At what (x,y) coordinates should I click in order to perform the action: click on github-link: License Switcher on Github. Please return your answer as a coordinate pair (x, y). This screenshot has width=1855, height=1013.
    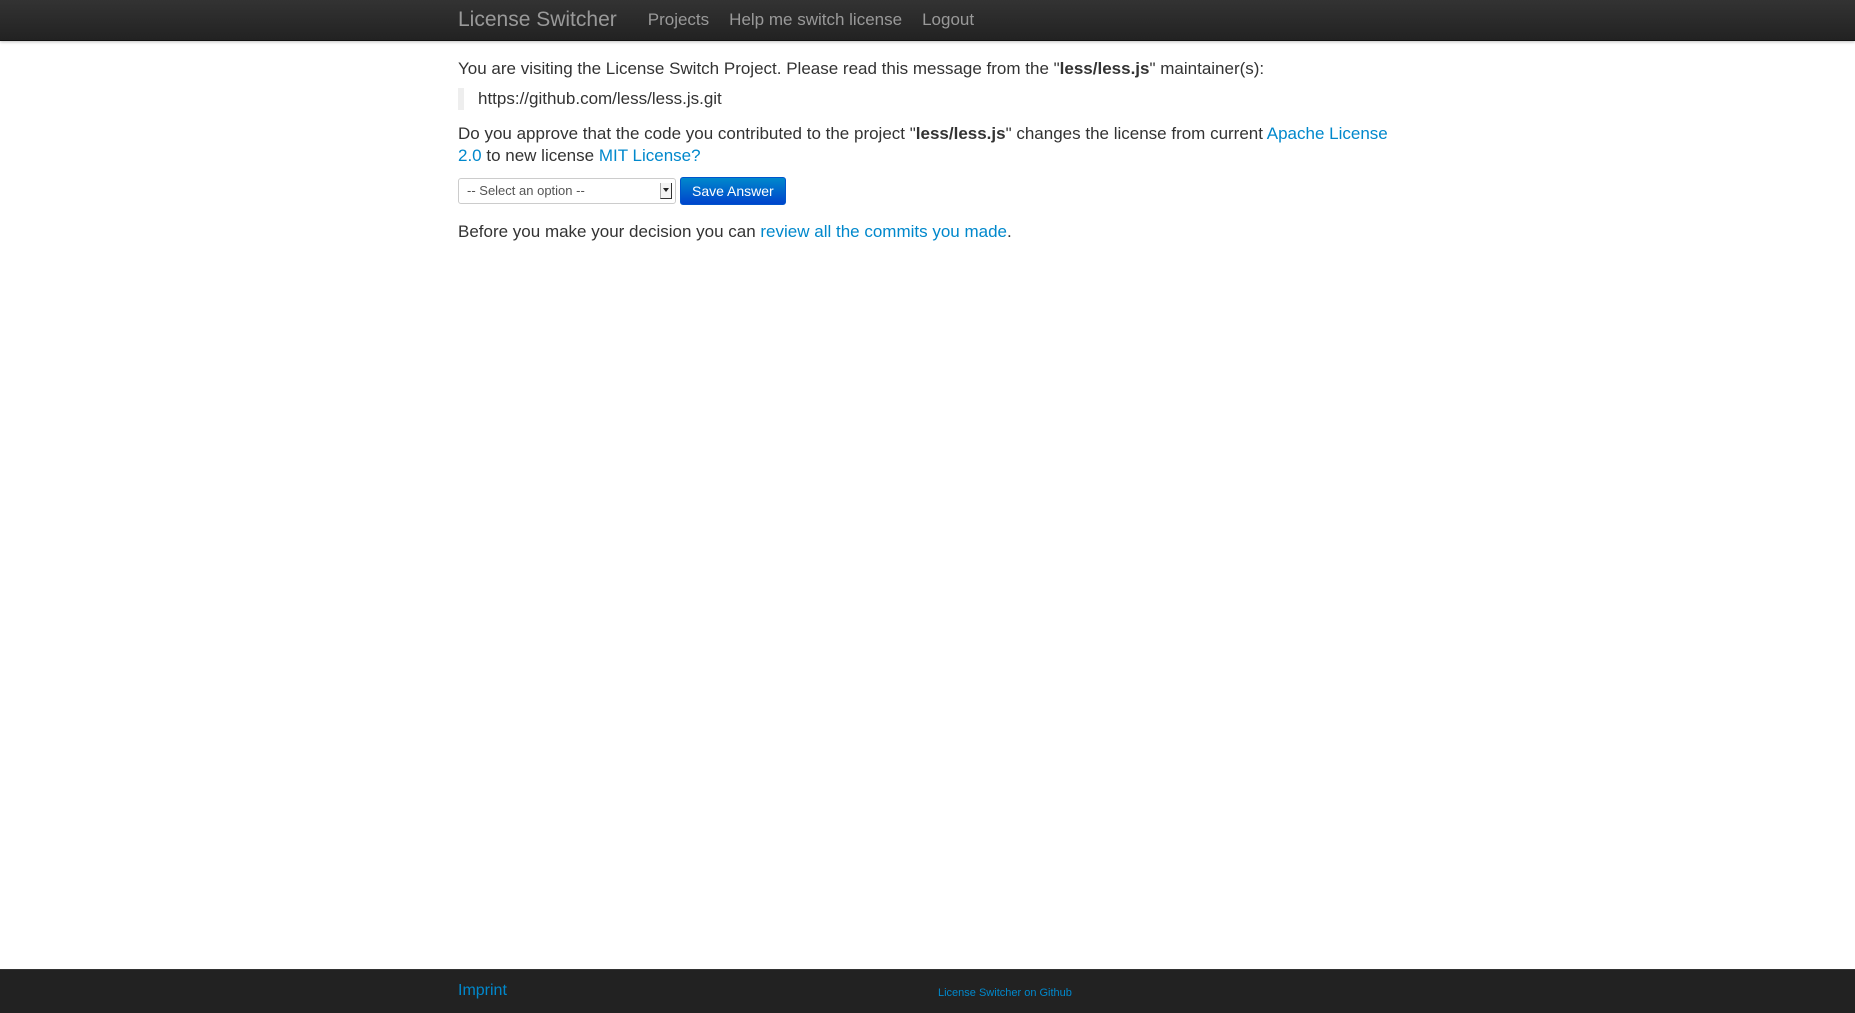
    Looking at the image, I should click on (1005, 993).